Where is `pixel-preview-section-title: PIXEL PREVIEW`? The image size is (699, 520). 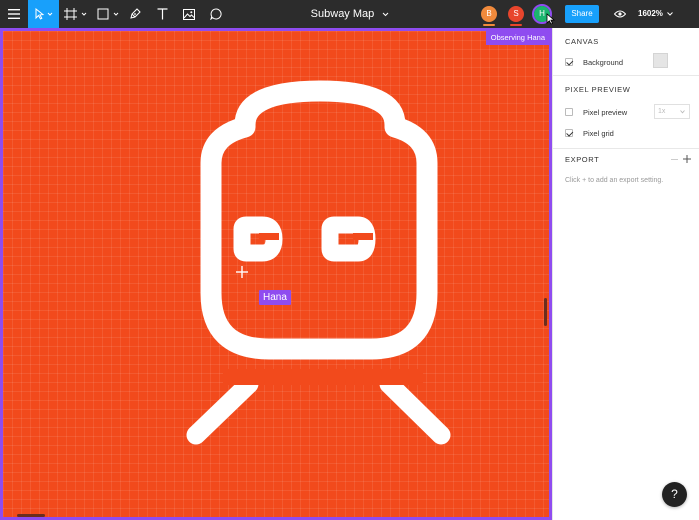
pixel-preview-section-title: PIXEL PREVIEW is located at coordinates (598, 89).